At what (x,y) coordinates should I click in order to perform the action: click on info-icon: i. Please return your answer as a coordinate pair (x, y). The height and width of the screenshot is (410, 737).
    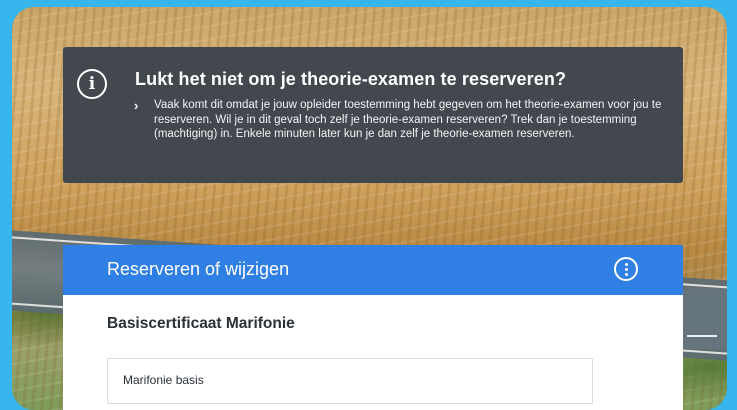
    Looking at the image, I should click on (92, 84).